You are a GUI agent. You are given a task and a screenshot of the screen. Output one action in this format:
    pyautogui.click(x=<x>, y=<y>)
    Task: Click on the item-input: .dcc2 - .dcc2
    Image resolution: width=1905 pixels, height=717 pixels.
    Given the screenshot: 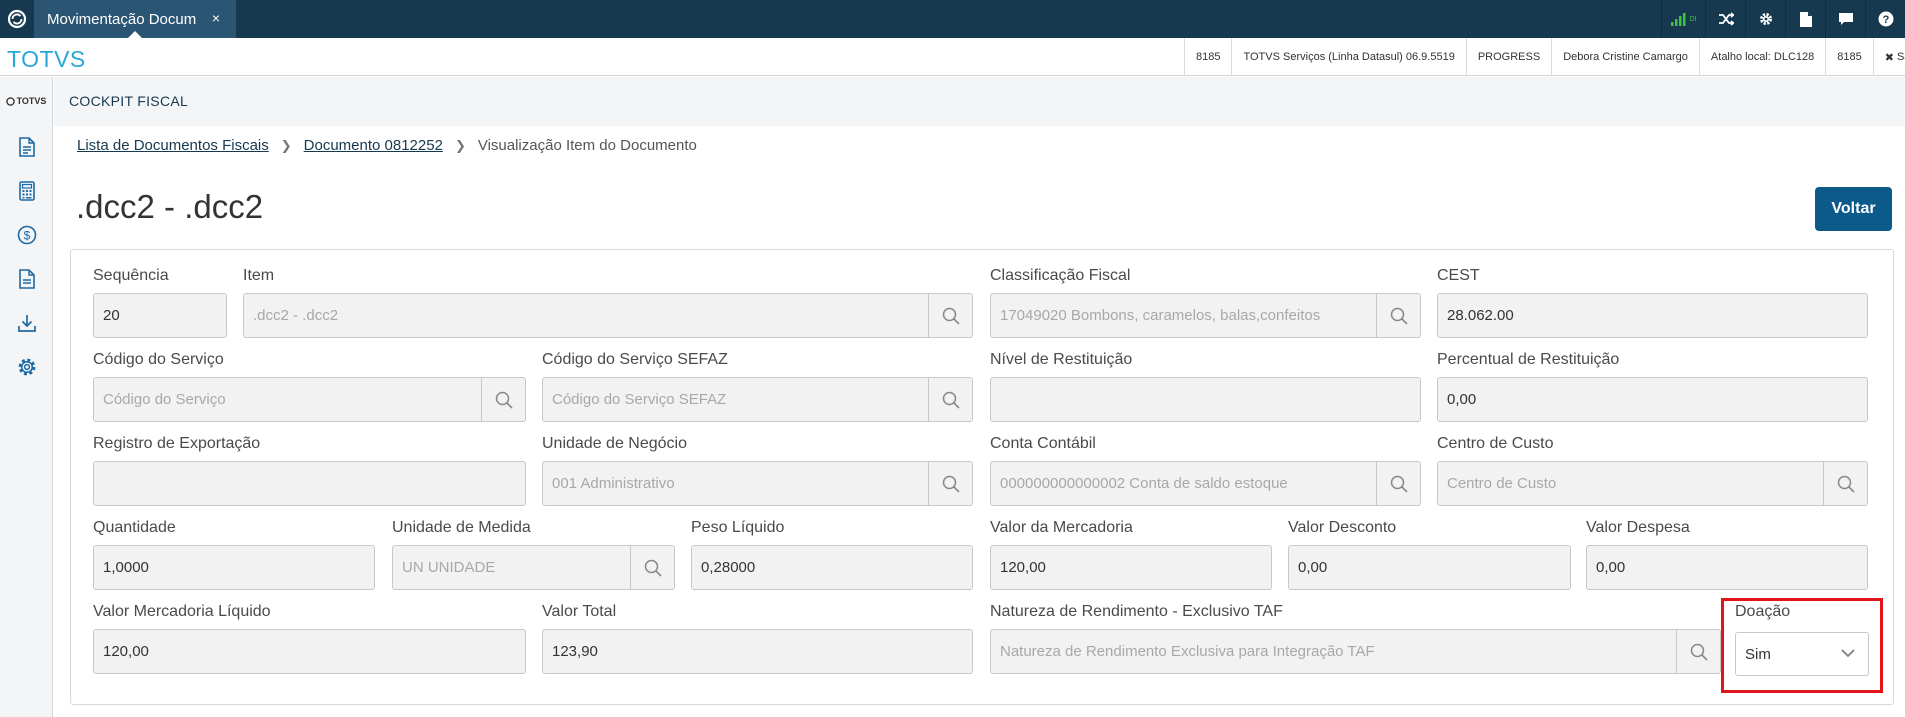 What is the action you would take?
    pyautogui.click(x=608, y=315)
    